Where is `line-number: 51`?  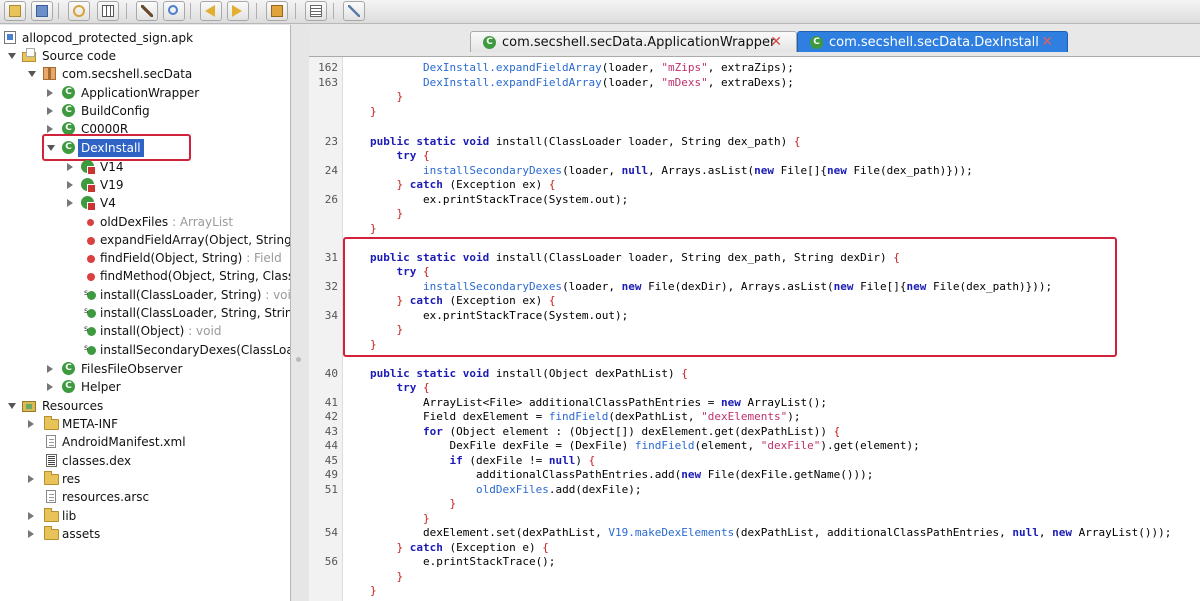
line-number: 51 is located at coordinates (331, 489).